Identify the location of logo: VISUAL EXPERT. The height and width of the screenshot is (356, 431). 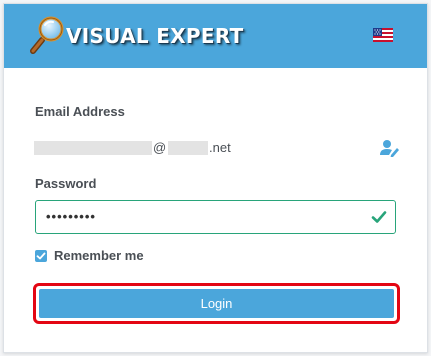
(137, 35).